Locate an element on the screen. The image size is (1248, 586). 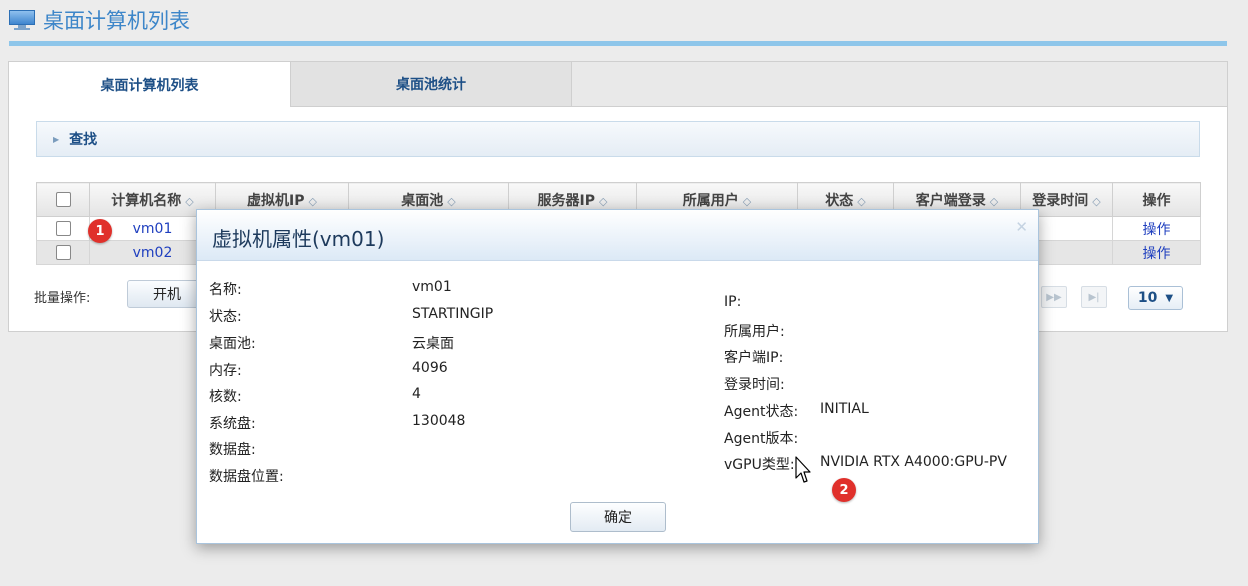
vm-name-link: vm02 is located at coordinates (153, 253).